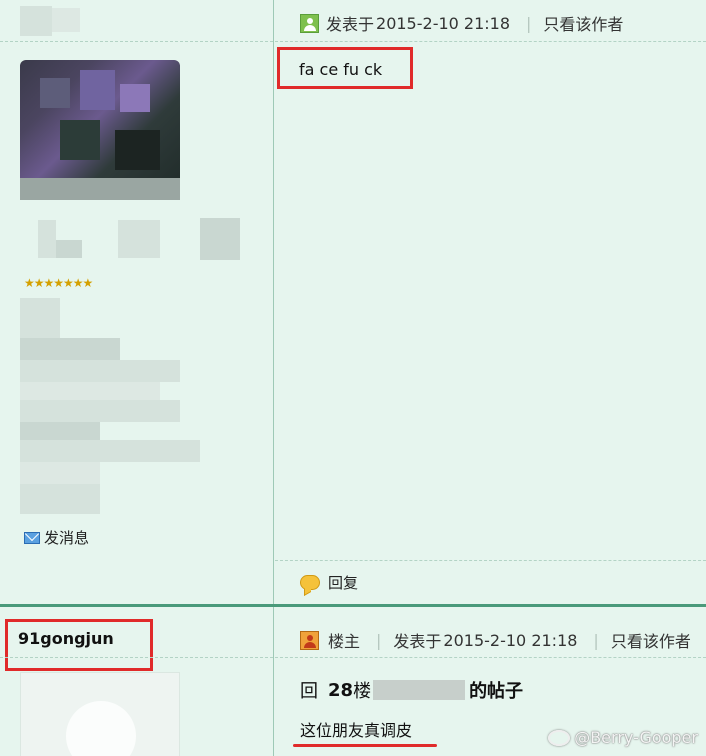 The width and height of the screenshot is (706, 756). Describe the element at coordinates (58, 283) in the screenshot. I see `rank-stars: ★★★★★★★` at that location.